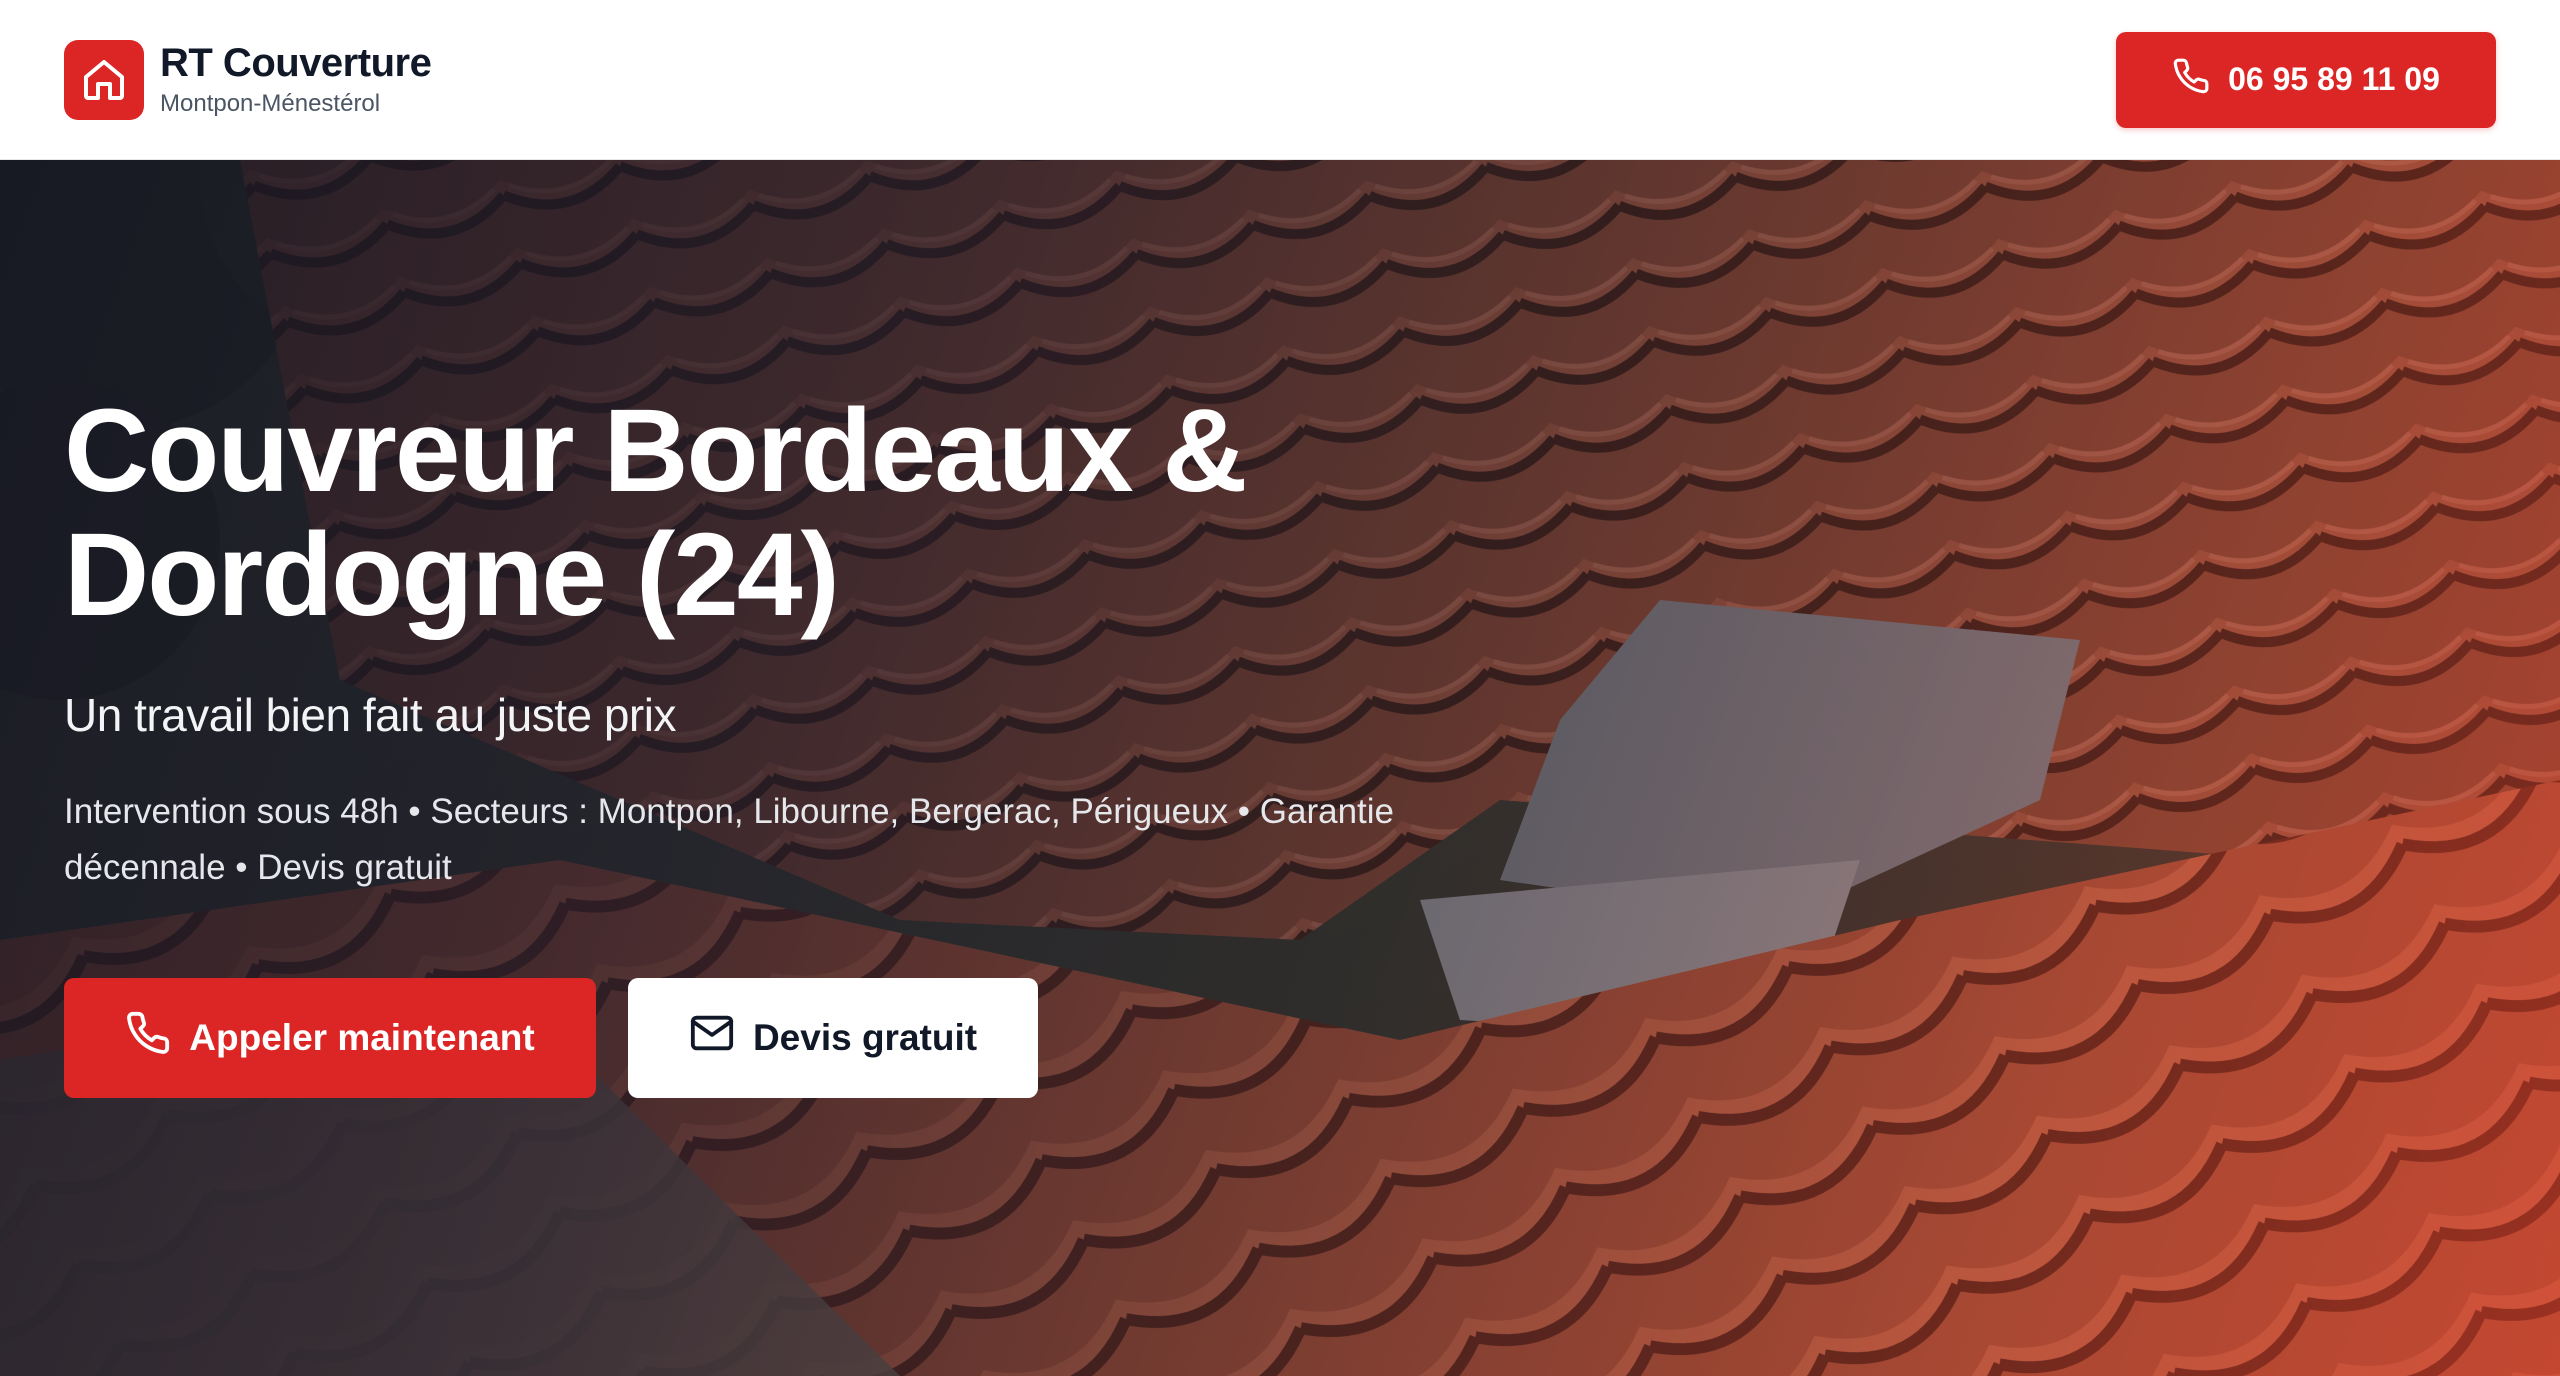  I want to click on hero-actions: Appeler maintenant Devis gratuit, so click(814, 1037).